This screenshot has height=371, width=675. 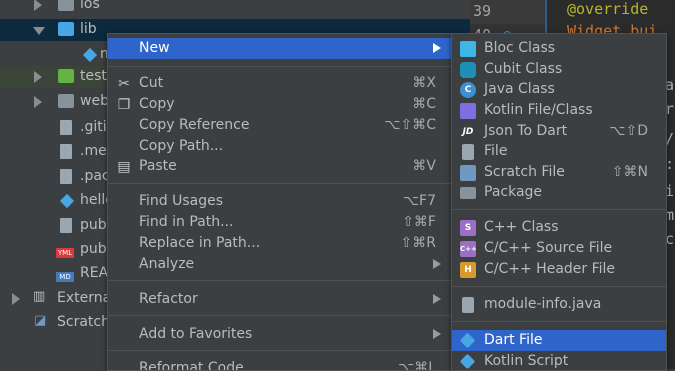 I want to click on cpp-source-icon: C++, so click(x=468, y=249).